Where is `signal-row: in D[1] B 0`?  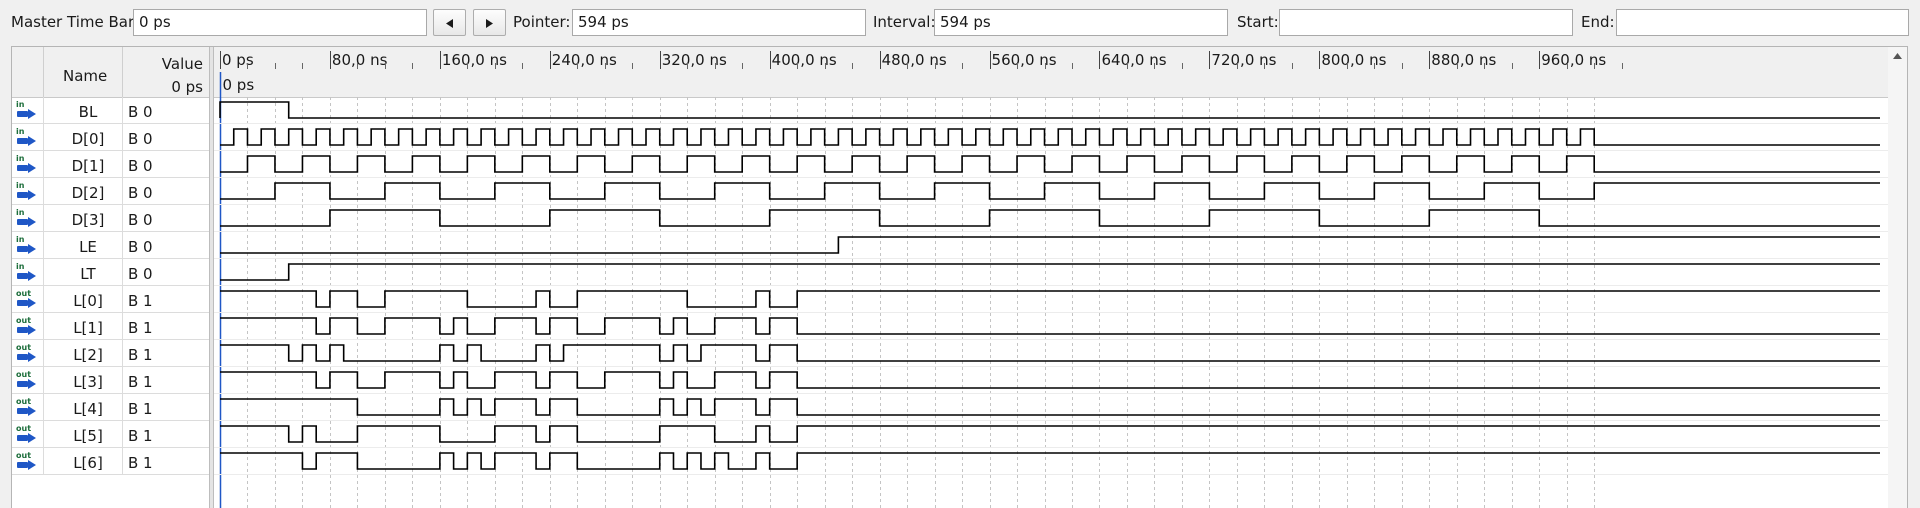 signal-row: in D[1] B 0 is located at coordinates (110, 164).